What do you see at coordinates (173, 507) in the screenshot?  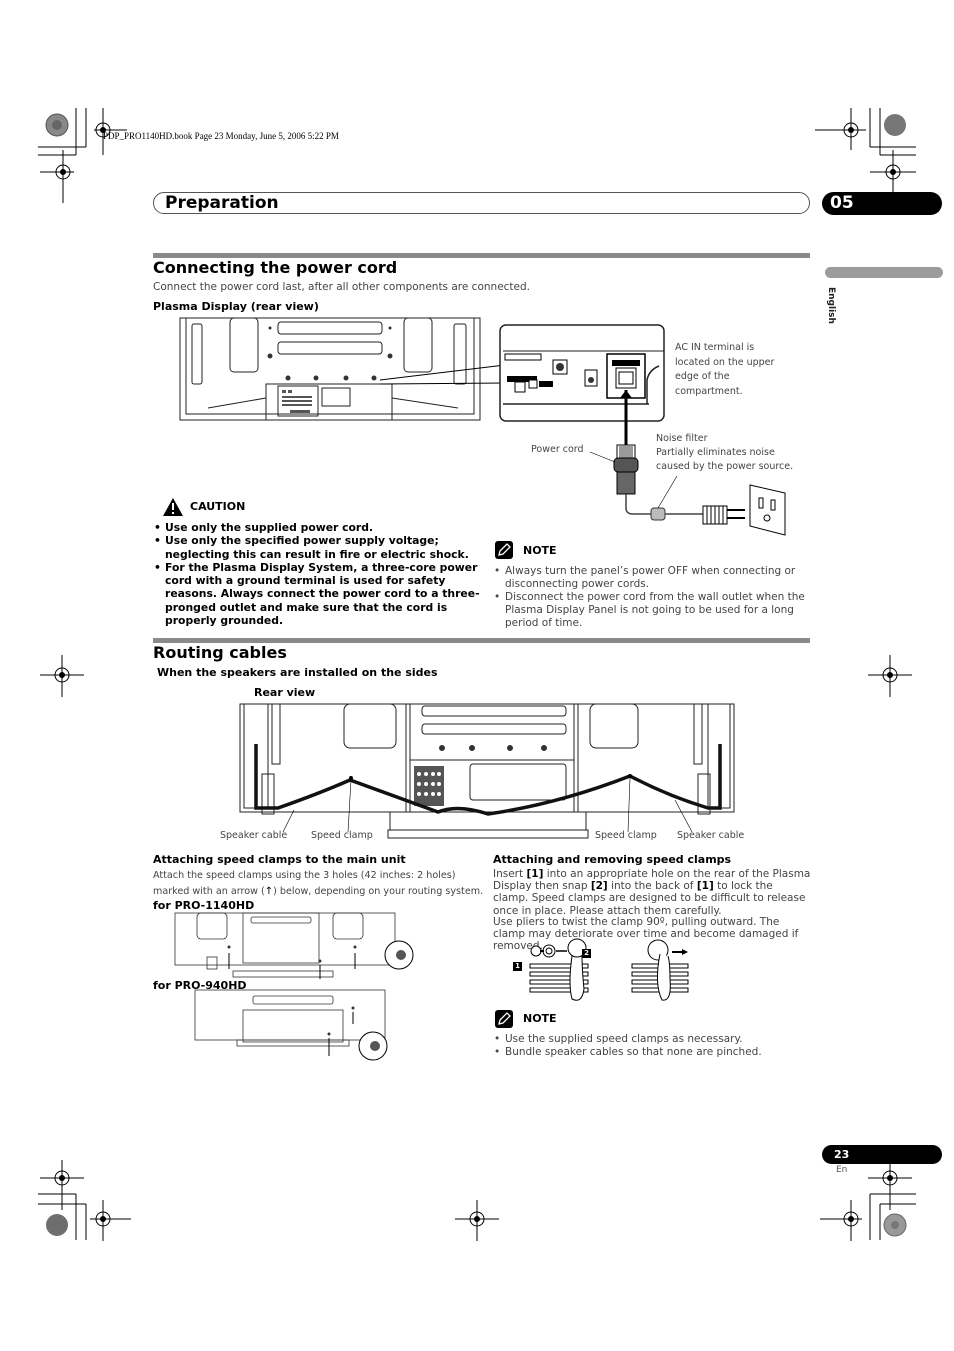 I see `warning-triangle-icon` at bounding box center [173, 507].